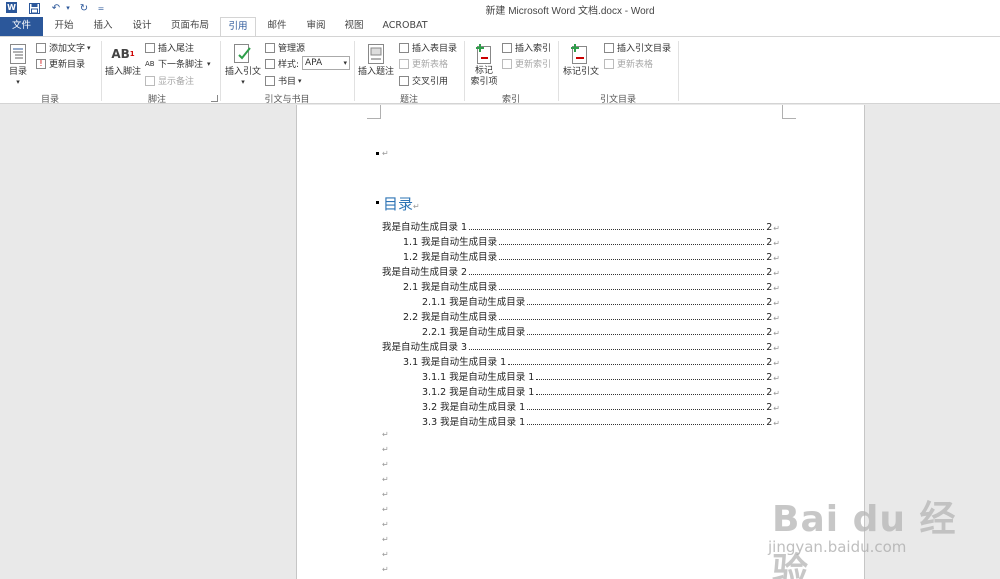  What do you see at coordinates (64, 26) in the screenshot?
I see `tab-home: 开始` at bounding box center [64, 26].